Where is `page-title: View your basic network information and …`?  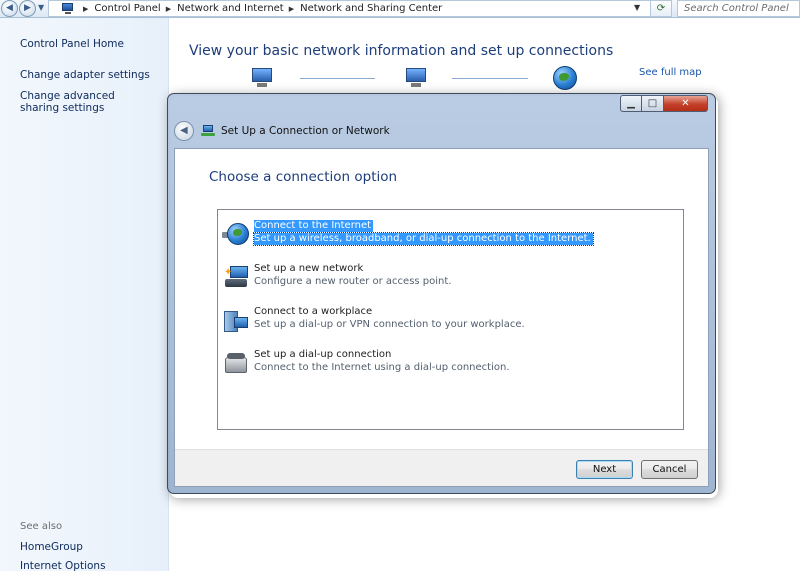 page-title: View your basic network information and … is located at coordinates (401, 51).